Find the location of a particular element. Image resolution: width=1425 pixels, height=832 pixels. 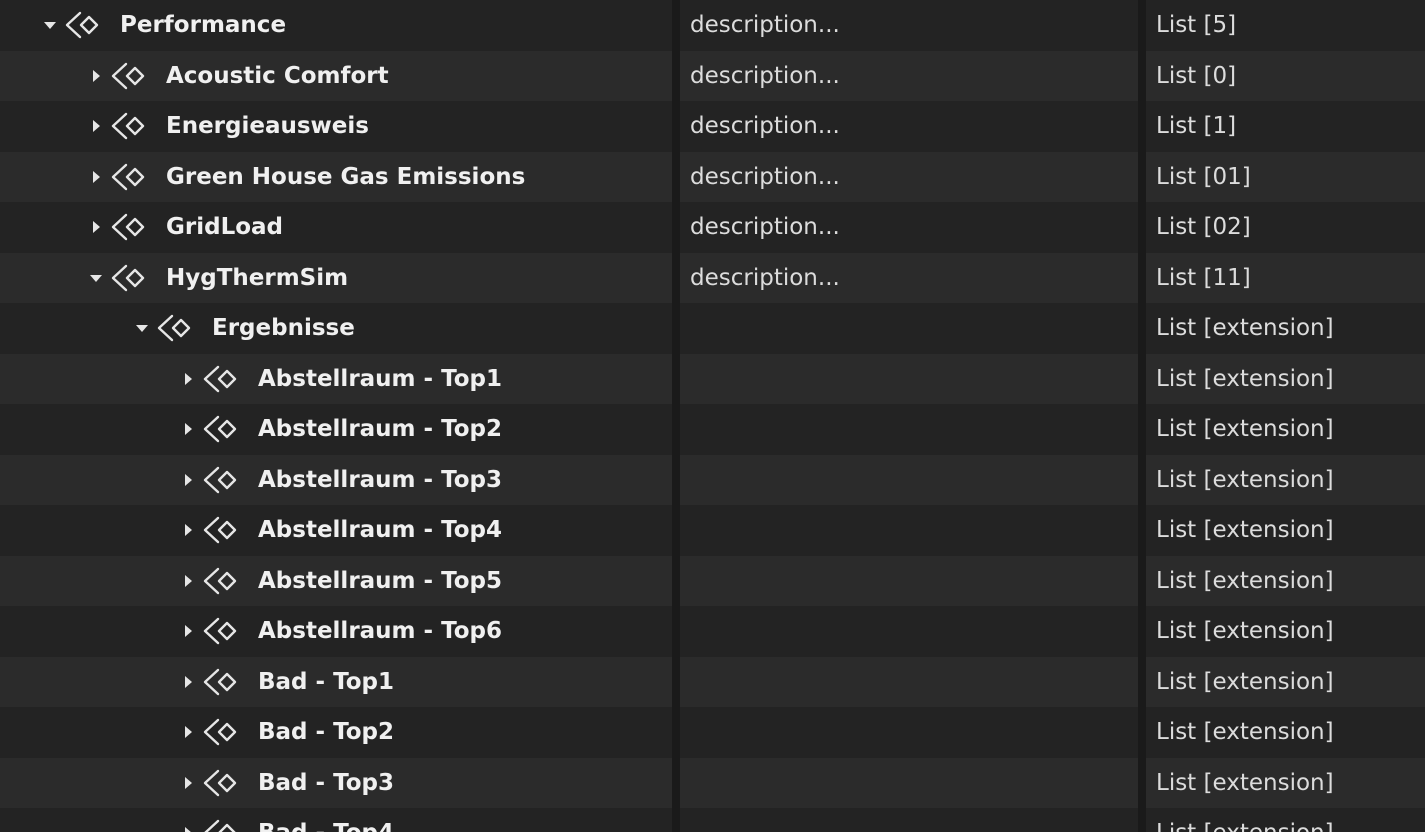

tree-row: Abstellraum - Top2 List [extension] is located at coordinates (712, 429).